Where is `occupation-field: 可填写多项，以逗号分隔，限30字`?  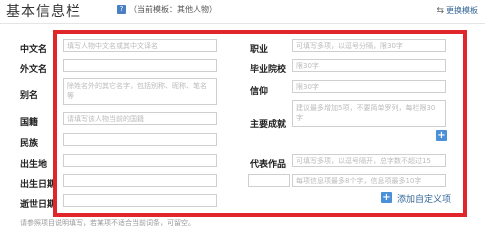
occupation-field: 可填写多项，以逗号分隔，限30字 is located at coordinates (369, 45).